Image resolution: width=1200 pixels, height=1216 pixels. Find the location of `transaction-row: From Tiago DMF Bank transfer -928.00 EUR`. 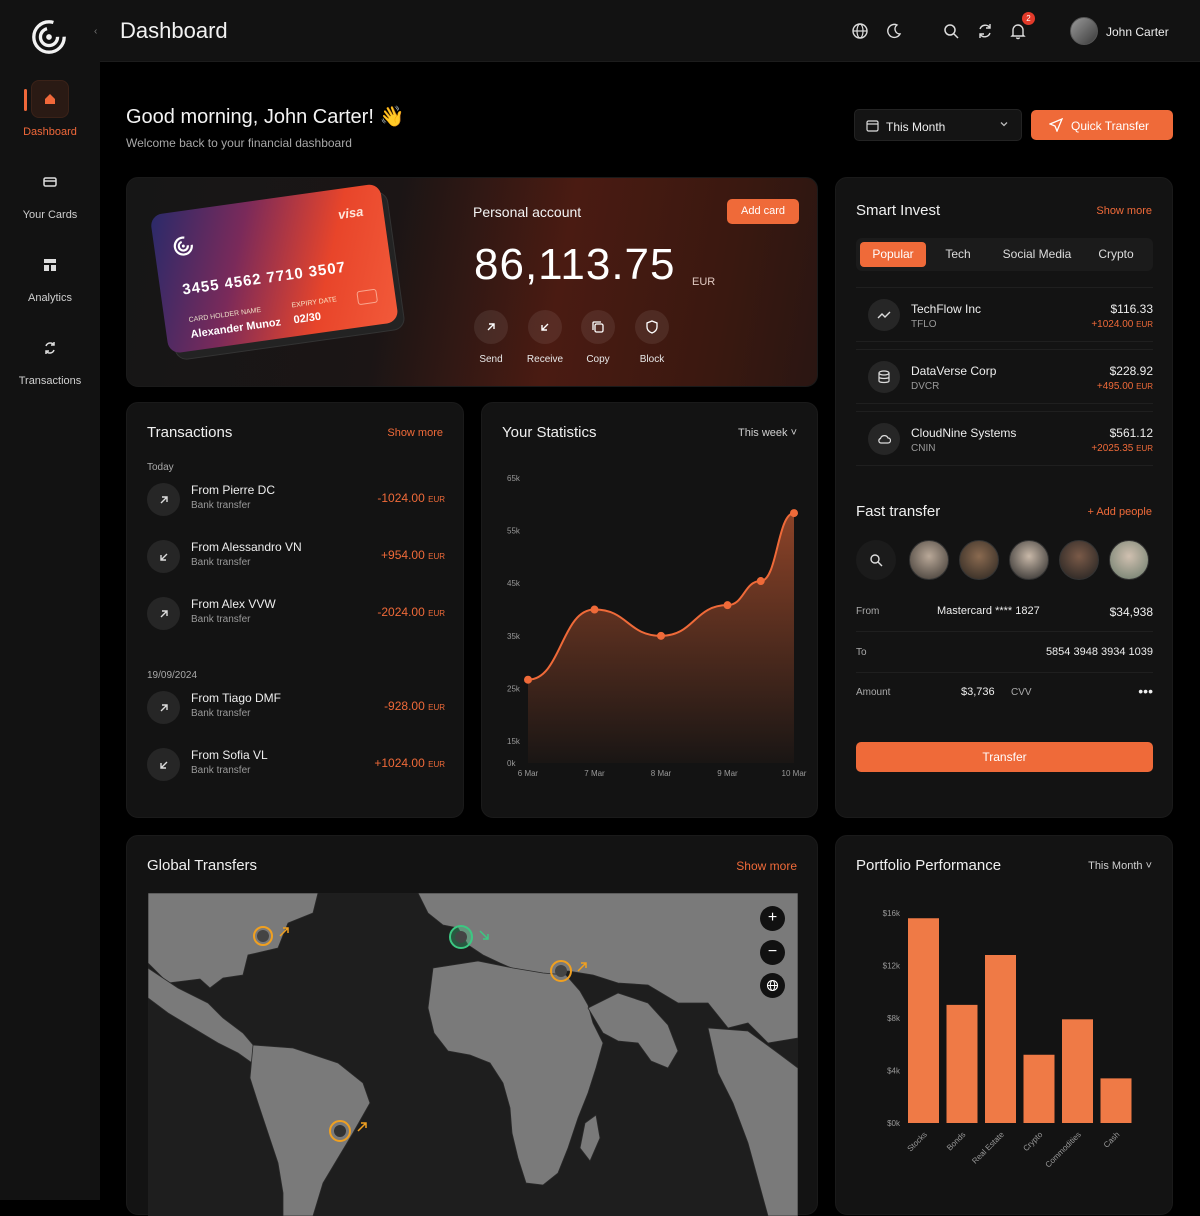

transaction-row: From Tiago DMF Bank transfer -928.00 EUR is located at coordinates (296, 709).